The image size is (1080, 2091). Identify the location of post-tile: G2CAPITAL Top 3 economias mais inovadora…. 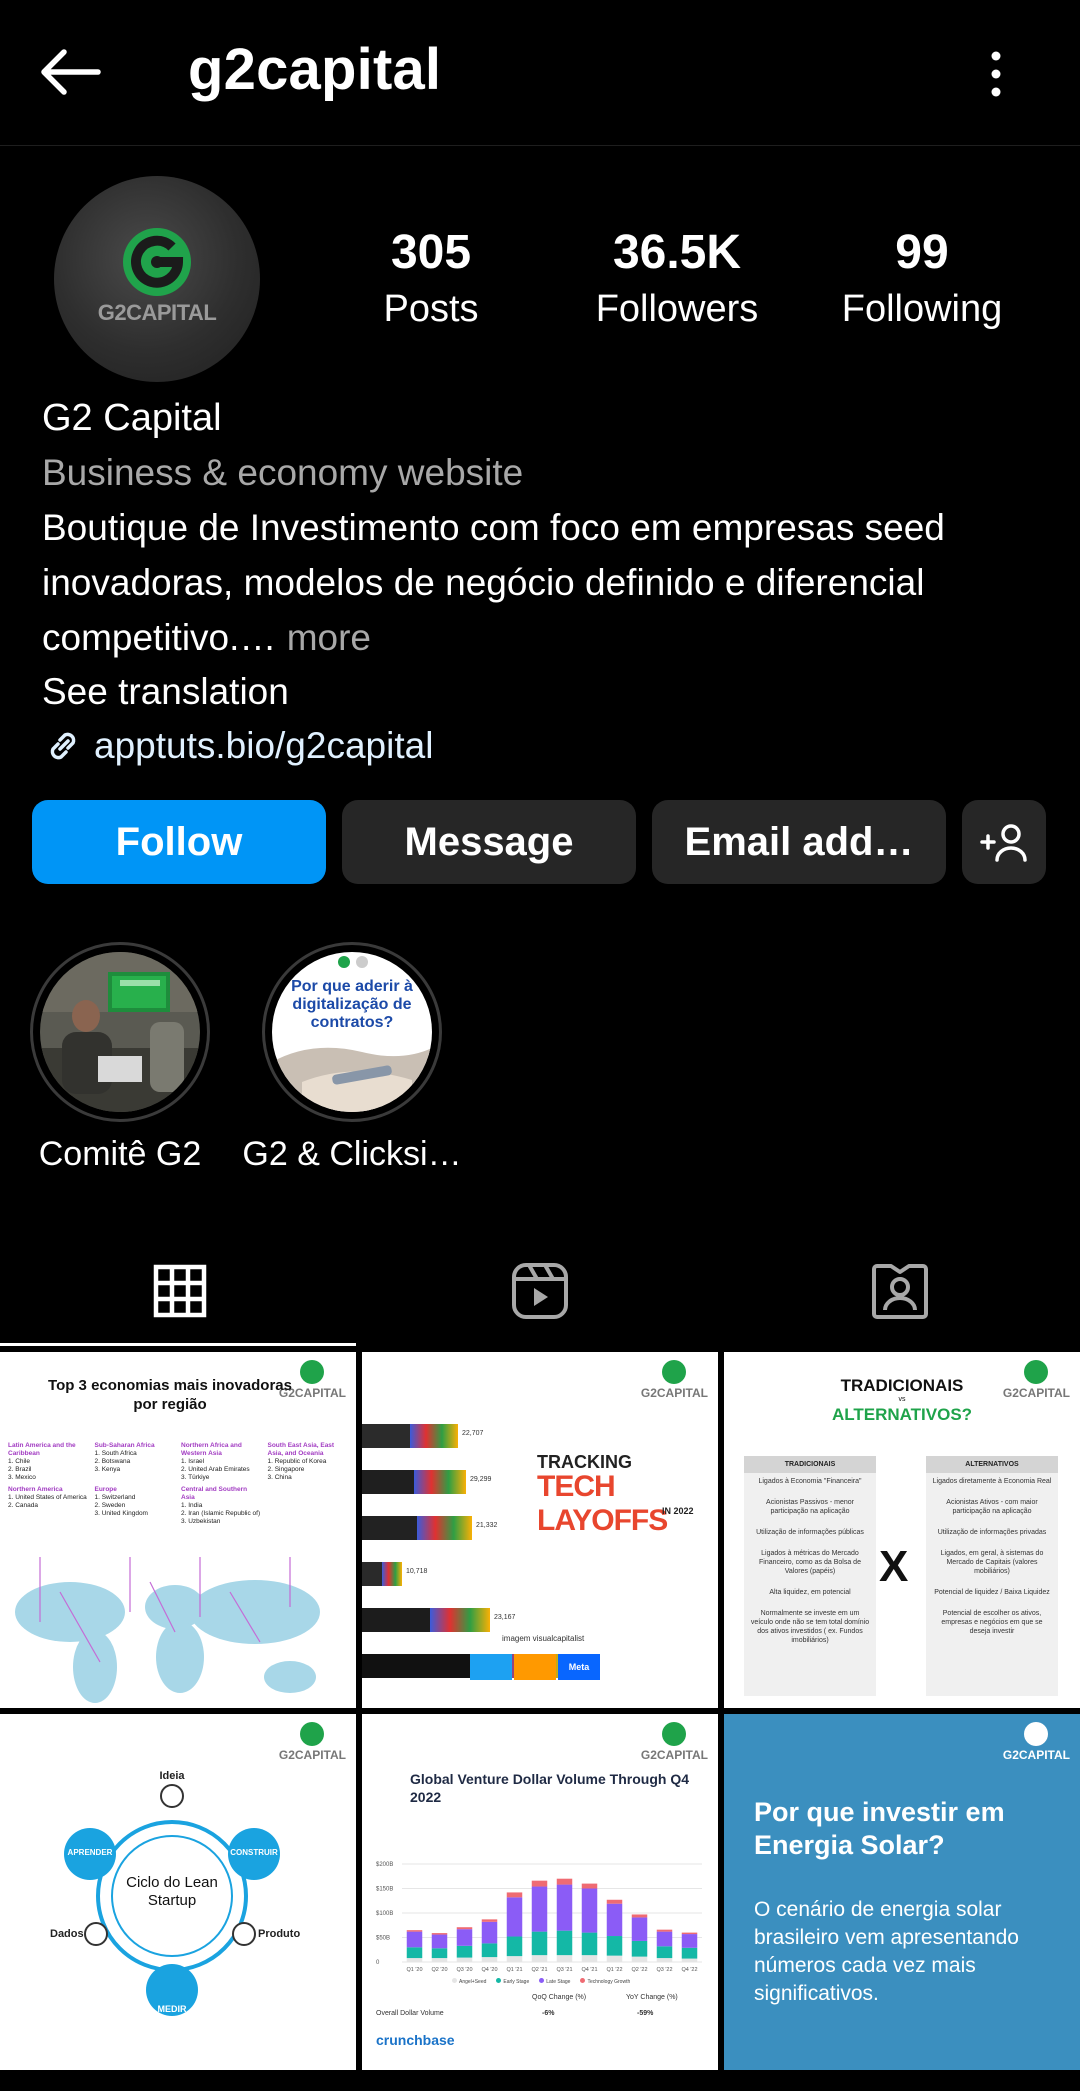
(178, 1530).